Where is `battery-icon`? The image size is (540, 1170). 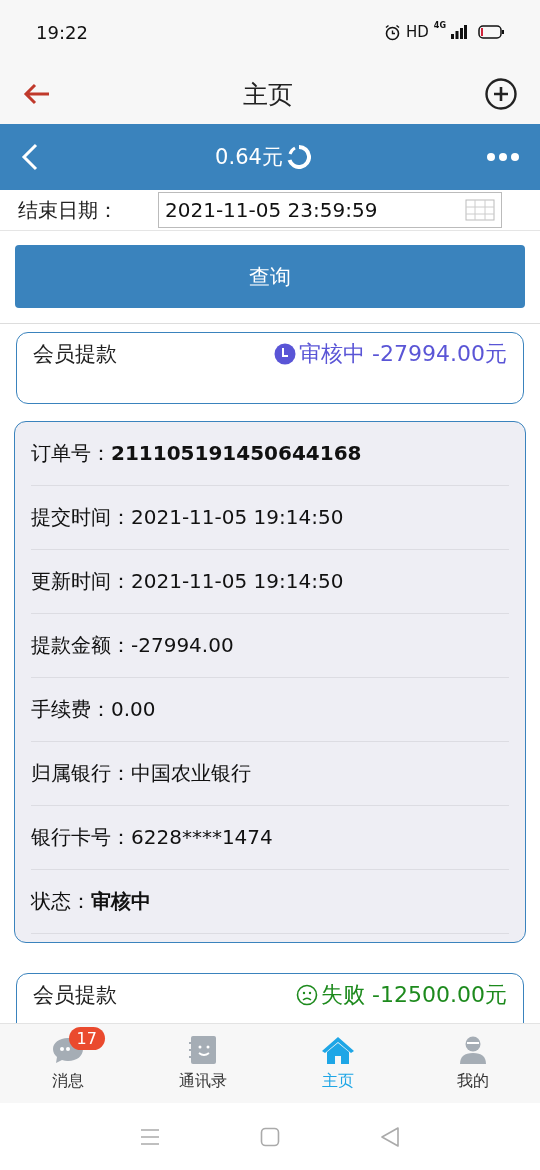 battery-icon is located at coordinates (491, 32).